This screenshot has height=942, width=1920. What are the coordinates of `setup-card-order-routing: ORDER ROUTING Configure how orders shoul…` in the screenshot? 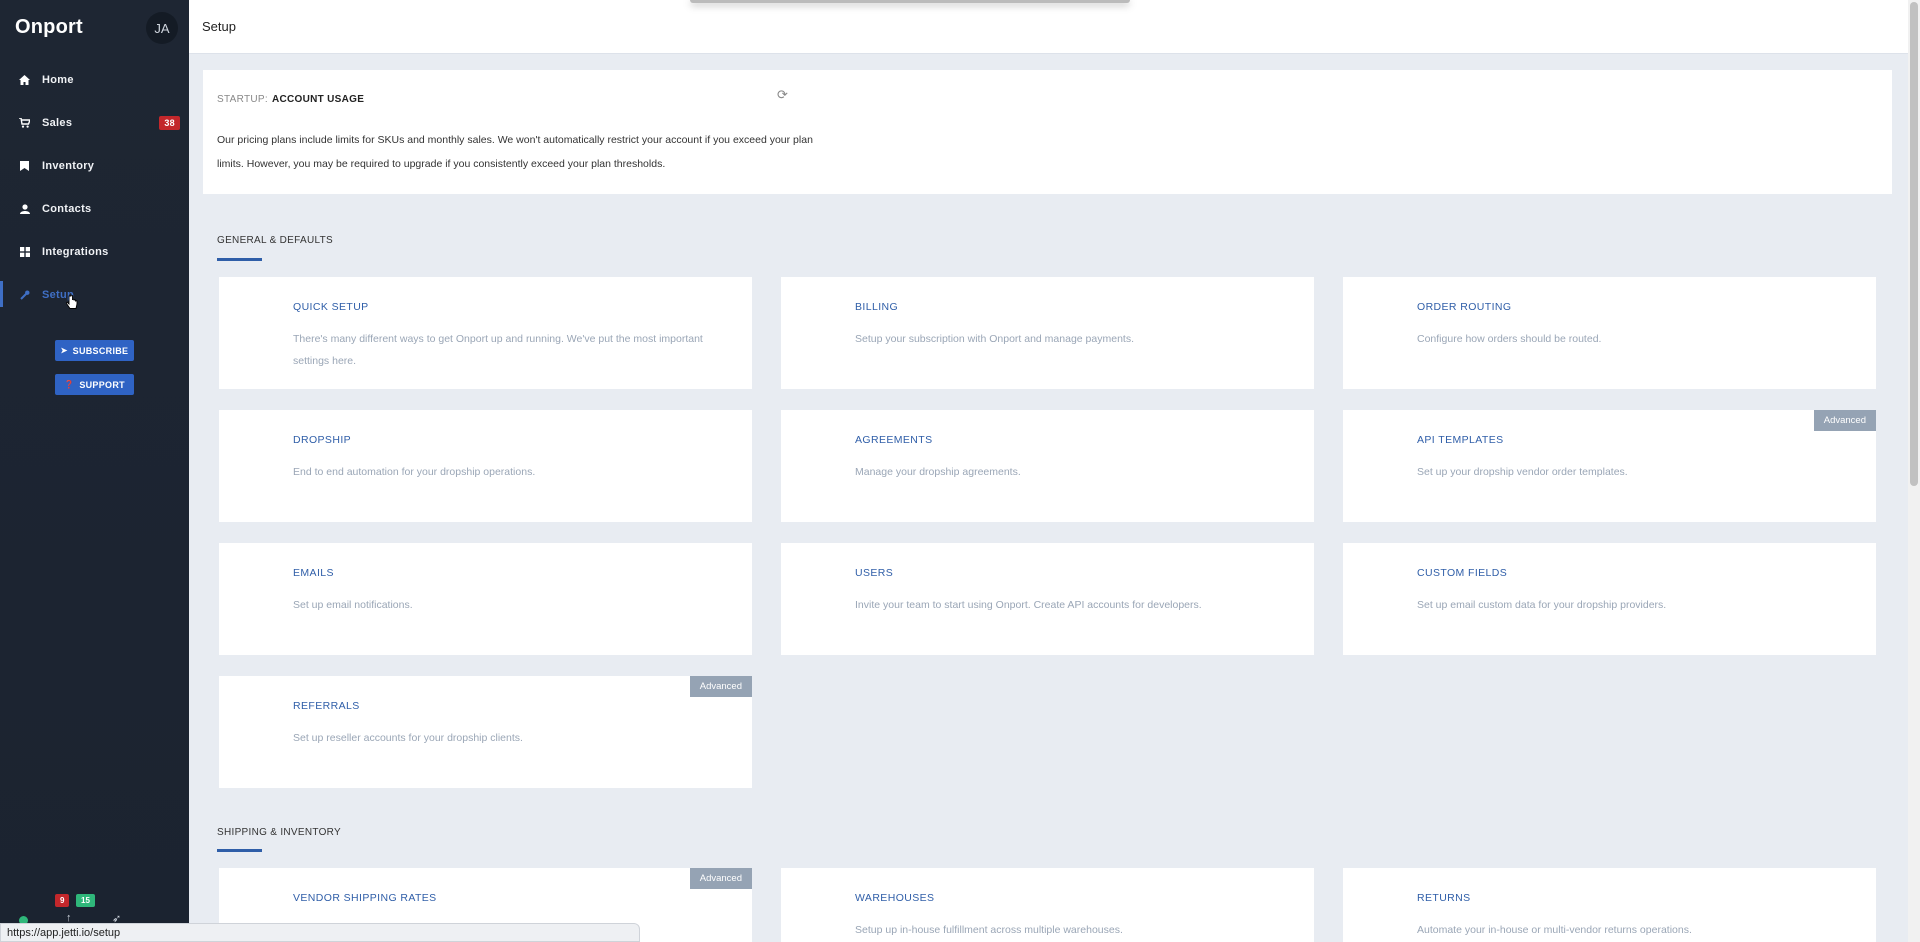 It's located at (1609, 333).